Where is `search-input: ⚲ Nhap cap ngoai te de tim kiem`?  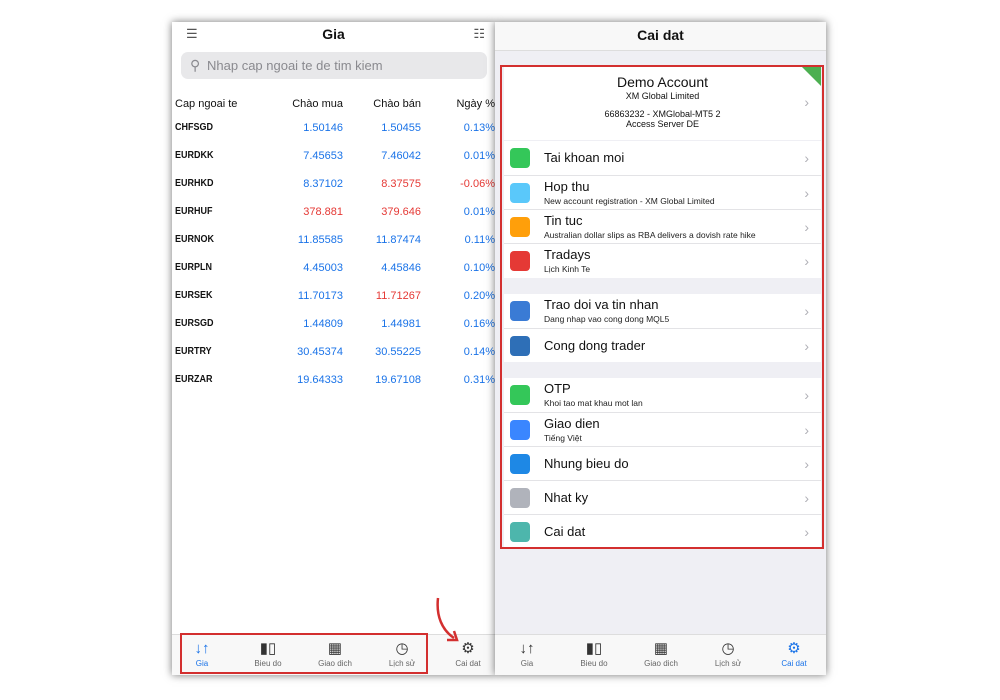
search-input: ⚲ Nhap cap ngoai te de tim kiem is located at coordinates (334, 65).